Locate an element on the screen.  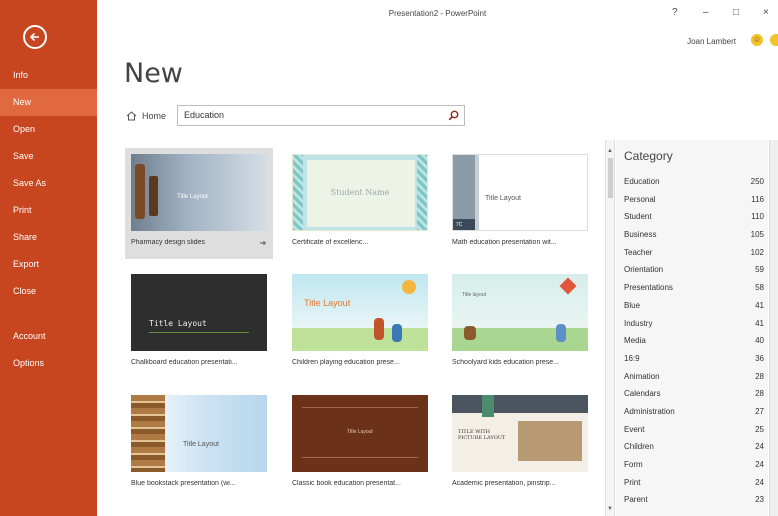
template-label: Pharmacy design slides is located at coordinates (168, 242).